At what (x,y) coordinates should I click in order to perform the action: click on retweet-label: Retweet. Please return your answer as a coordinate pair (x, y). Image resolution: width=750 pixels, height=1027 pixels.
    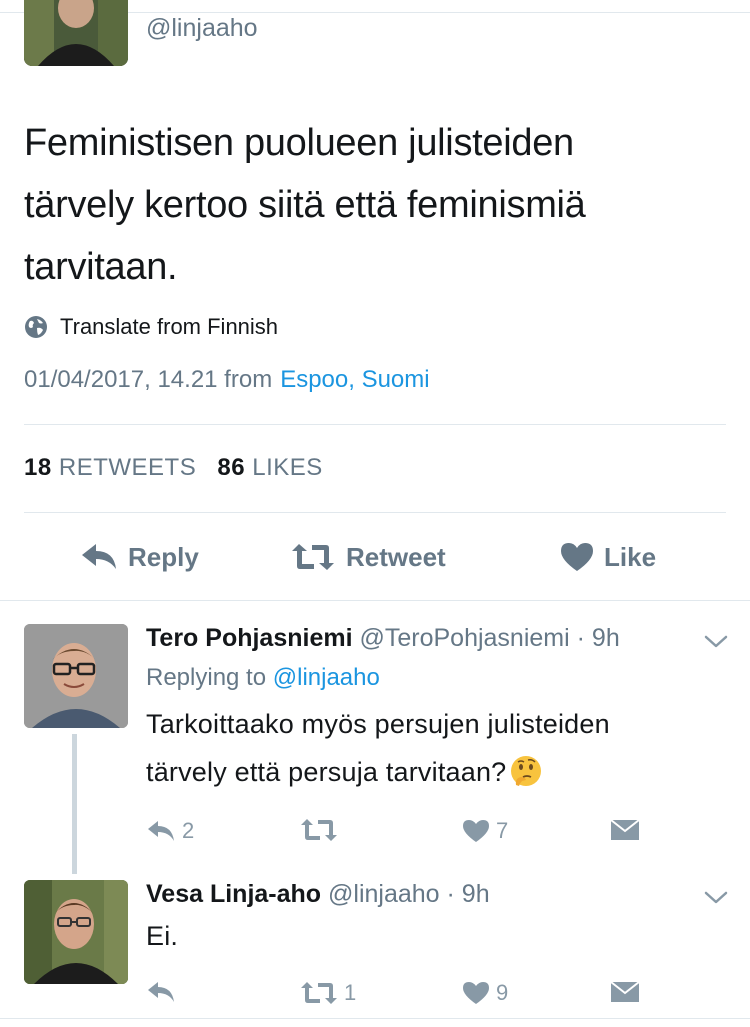
    Looking at the image, I should click on (396, 556).